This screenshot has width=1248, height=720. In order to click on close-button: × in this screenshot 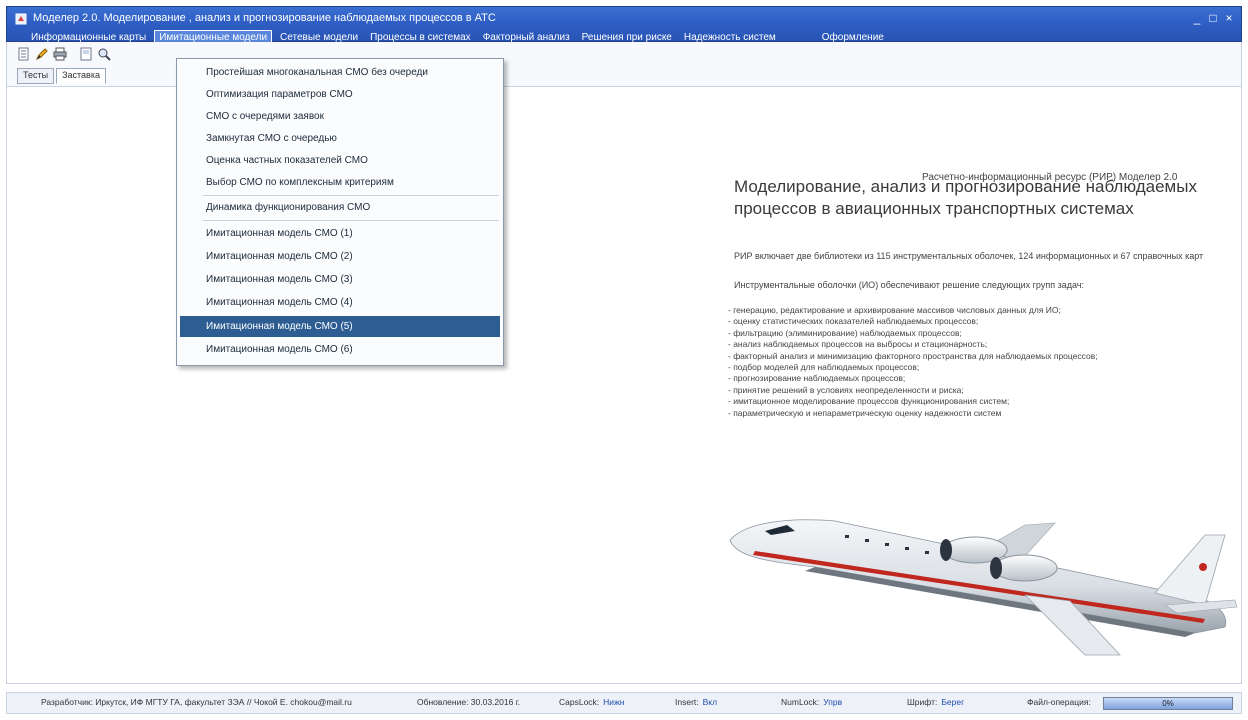, I will do `click(1229, 18)`.